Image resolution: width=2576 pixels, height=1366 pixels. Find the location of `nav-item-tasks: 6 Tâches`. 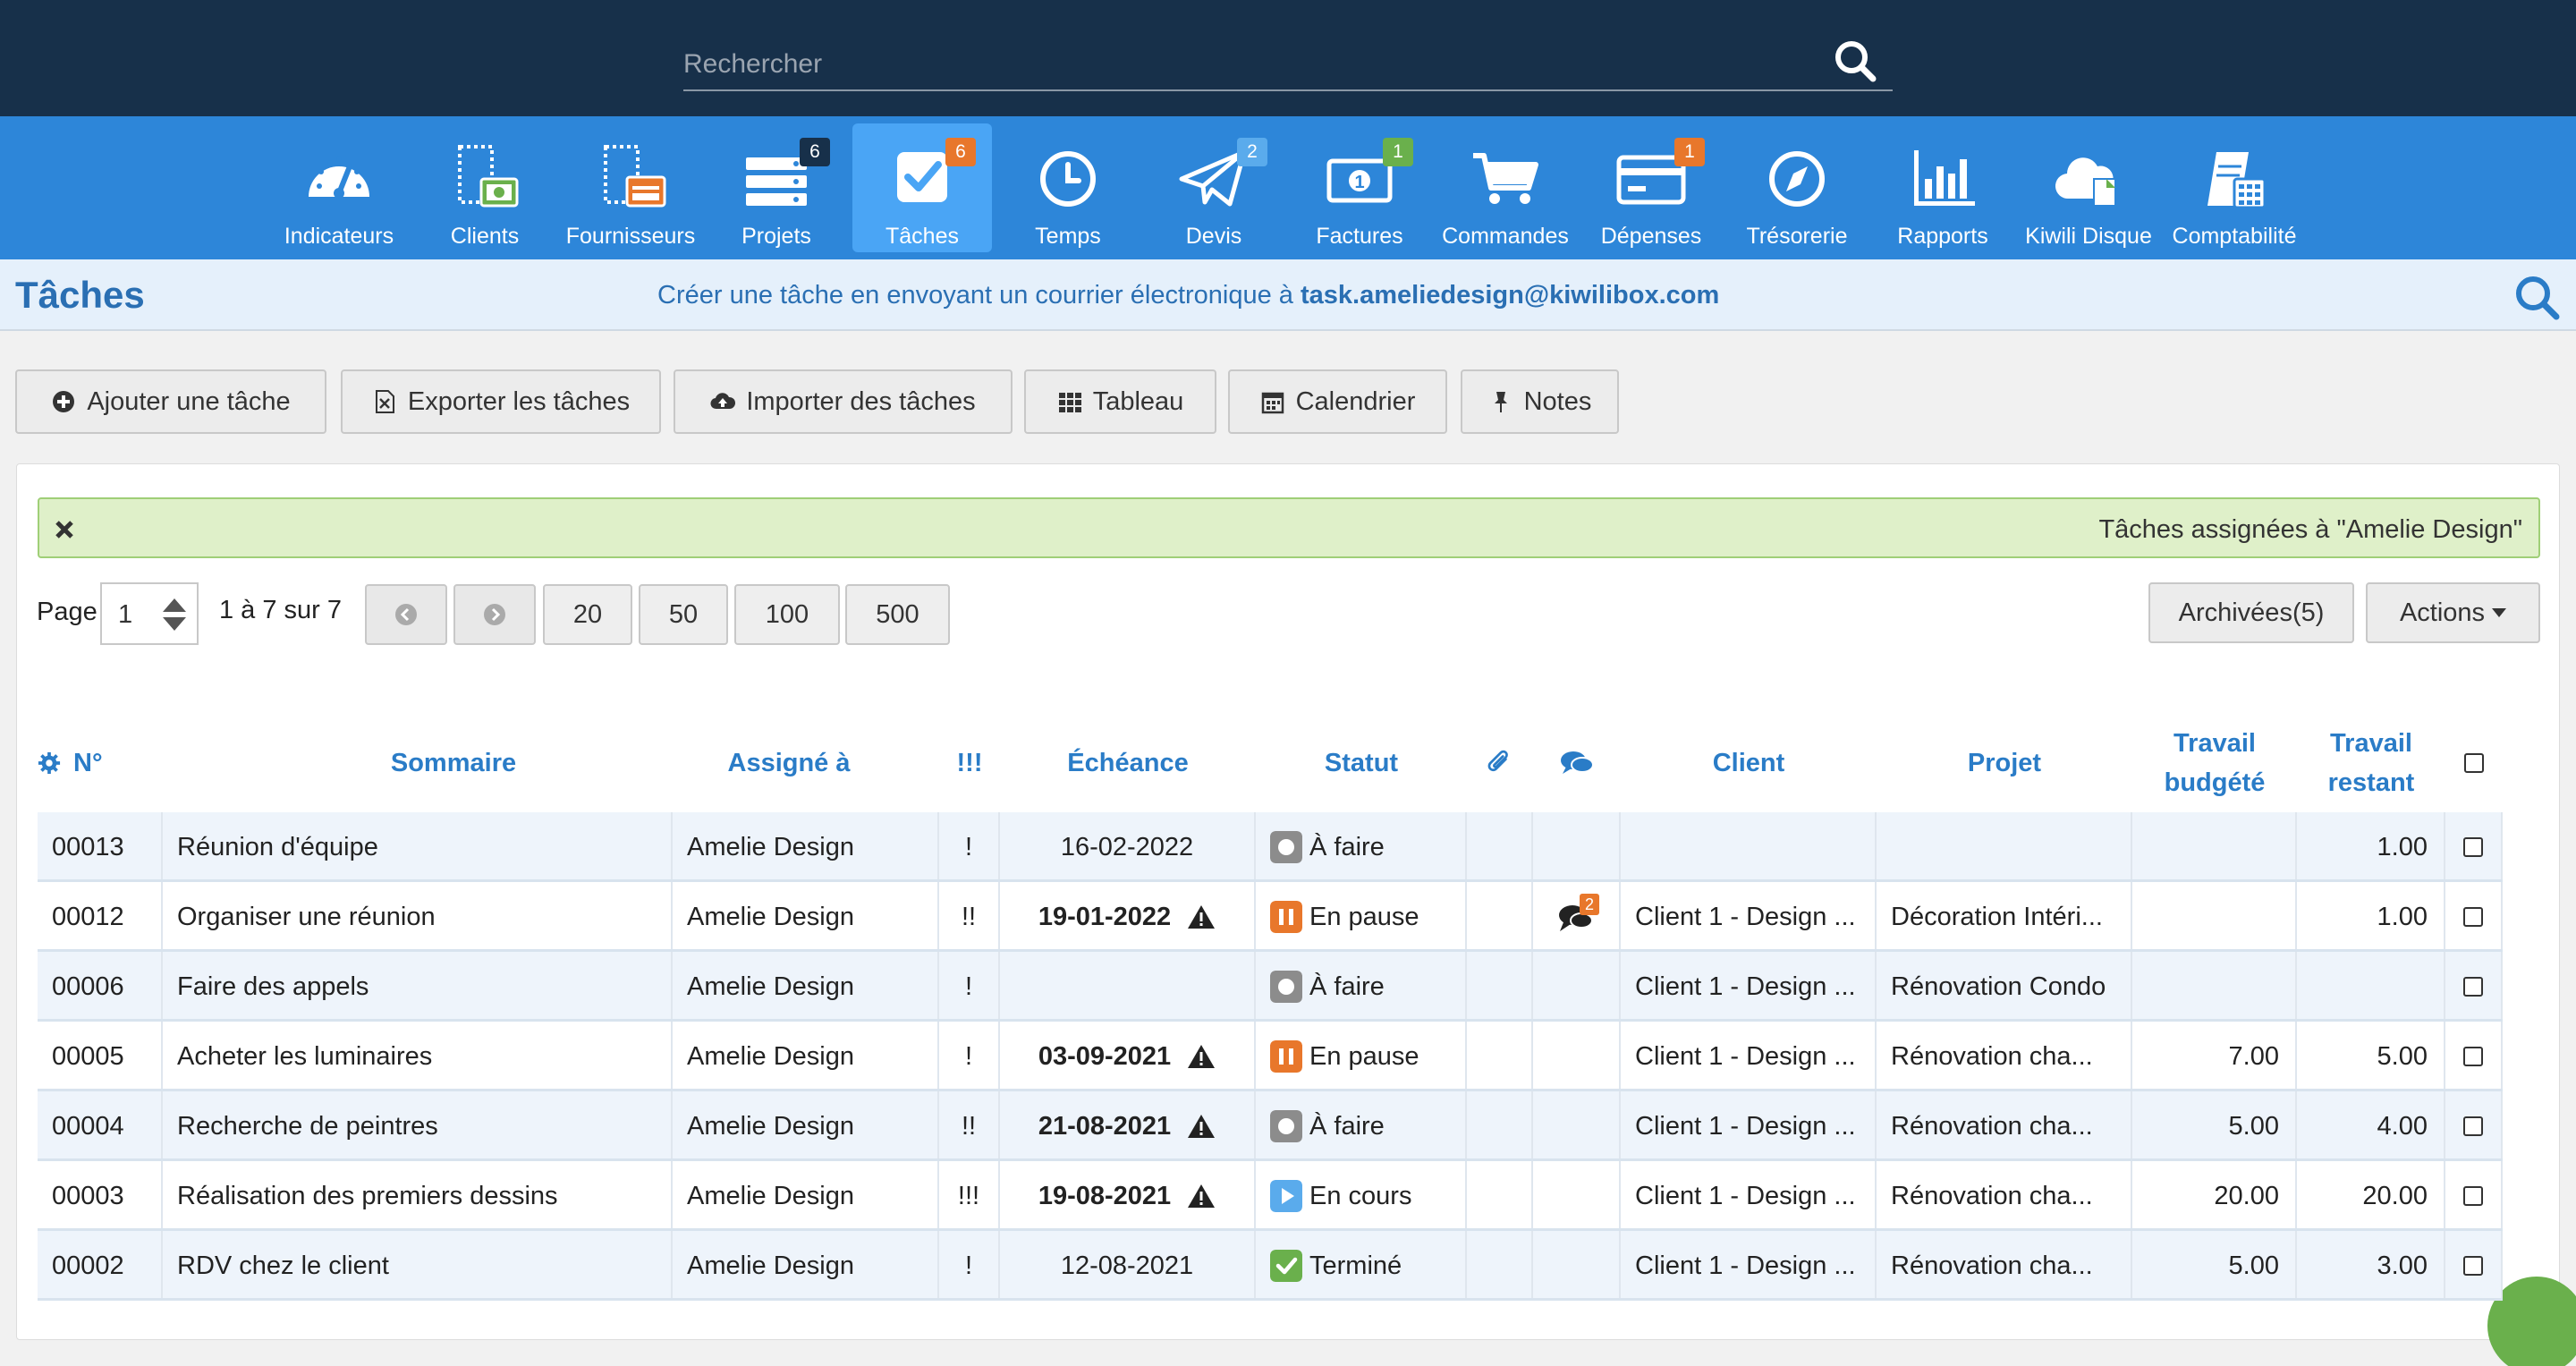

nav-item-tasks: 6 Tâches is located at coordinates (922, 187).